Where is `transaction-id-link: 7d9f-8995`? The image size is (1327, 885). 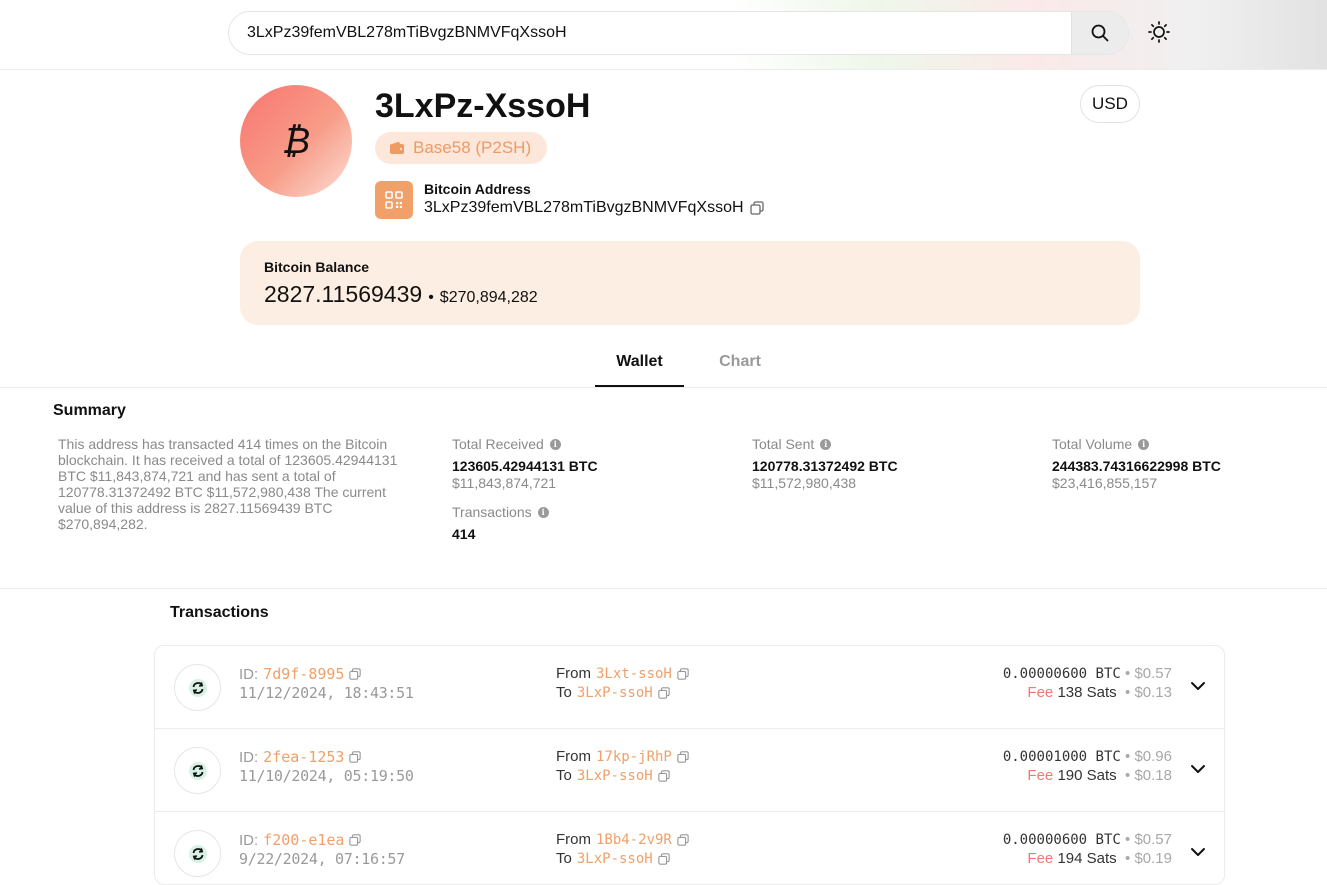
transaction-id-link: 7d9f-8995 is located at coordinates (303, 674).